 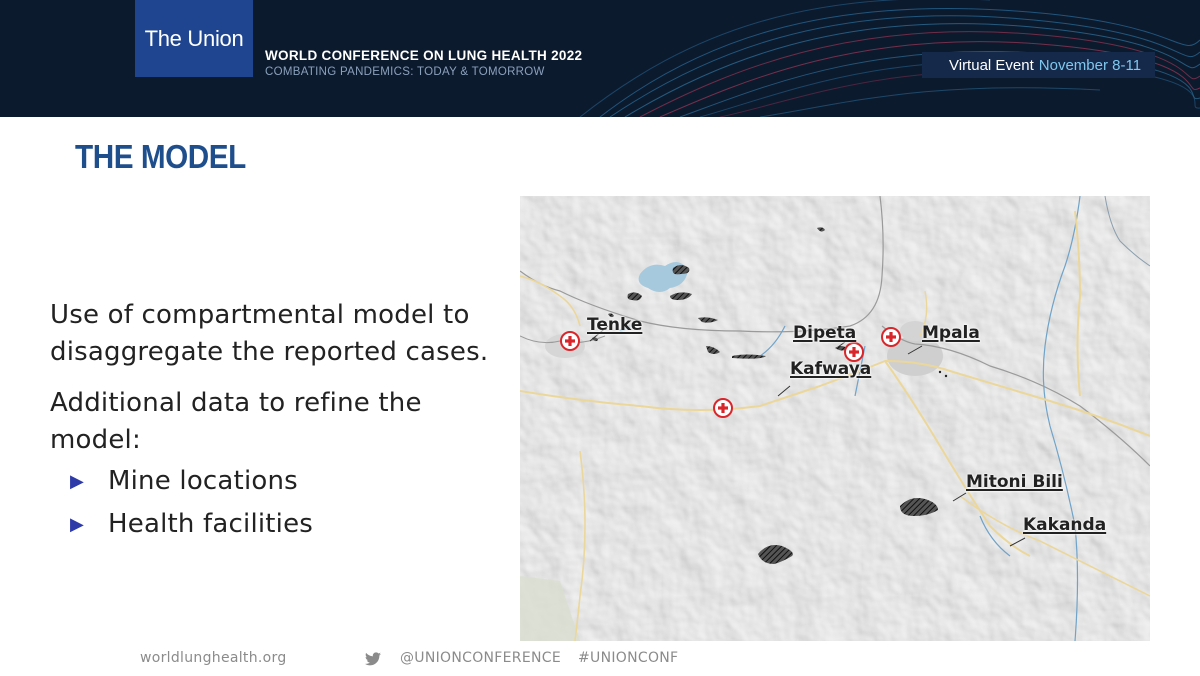 I want to click on event-dates: November 8-11, so click(x=1090, y=65).